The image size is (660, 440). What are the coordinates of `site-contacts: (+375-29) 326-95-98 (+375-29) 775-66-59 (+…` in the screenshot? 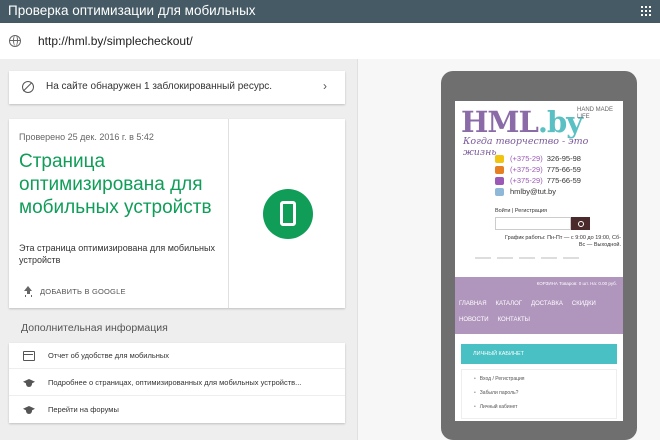 It's located at (538, 175).